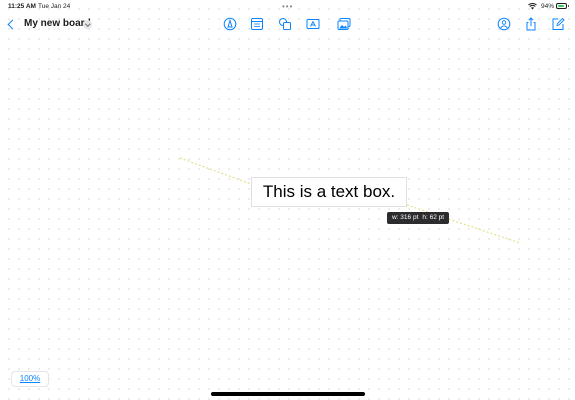  Describe the element at coordinates (532, 6) in the screenshot. I see `wifi-icon` at that location.